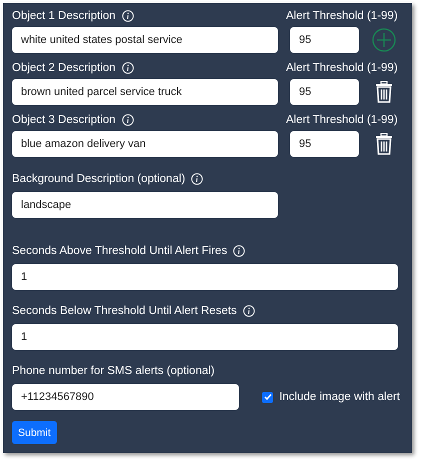 The image size is (421, 460). Describe the element at coordinates (64, 16) in the screenshot. I see `field-label: Object 1 Description` at that location.